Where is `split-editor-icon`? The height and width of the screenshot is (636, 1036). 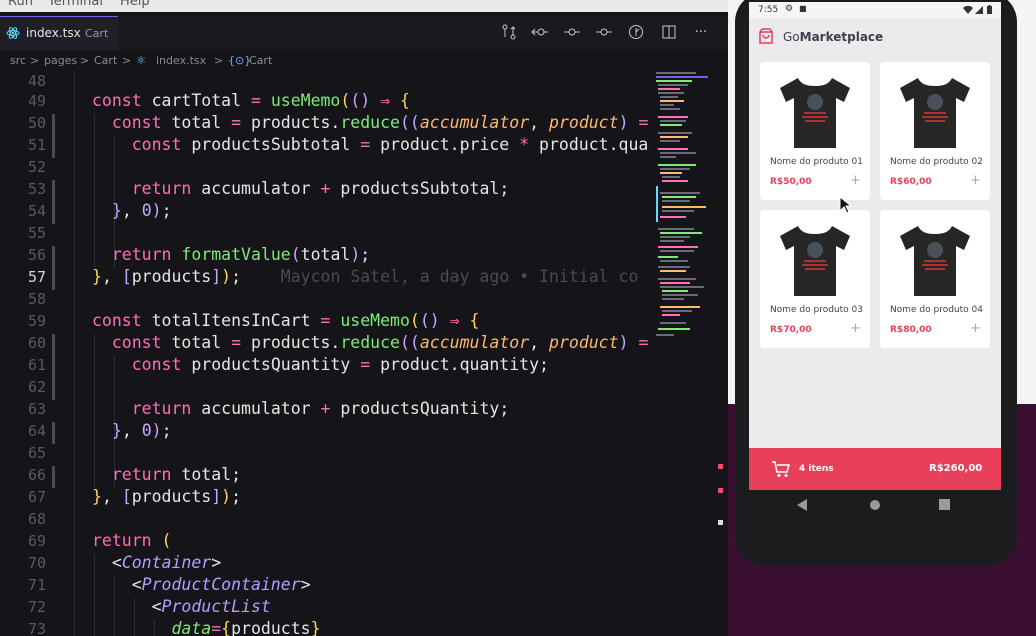 split-editor-icon is located at coordinates (669, 33).